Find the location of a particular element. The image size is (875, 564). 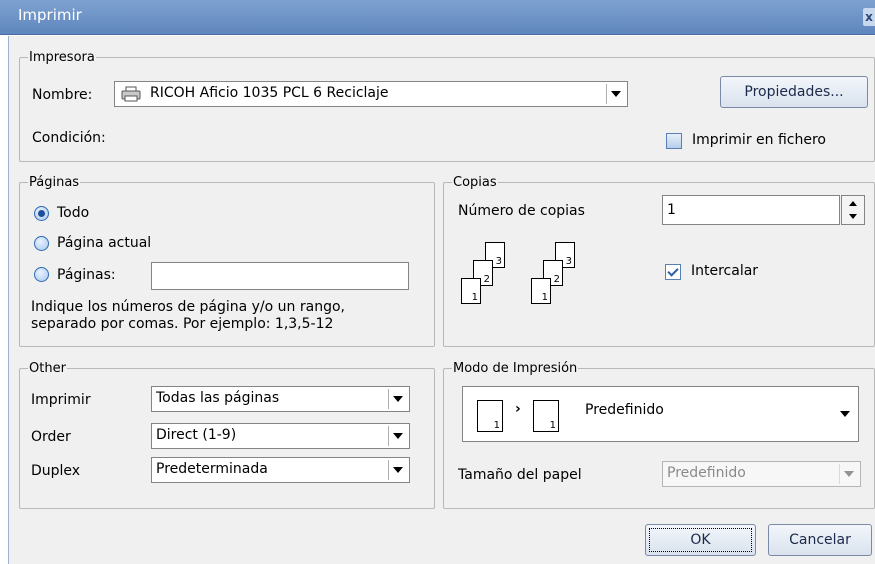

printer-name-select: RICOH Aficio 1035 PCL 6 Reciclaje is located at coordinates (371, 94).